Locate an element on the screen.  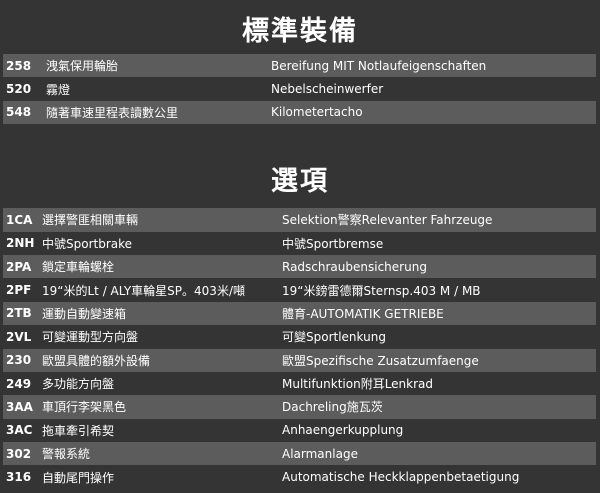
chinese-description: 洩氣保用輪胎 is located at coordinates (158, 66).